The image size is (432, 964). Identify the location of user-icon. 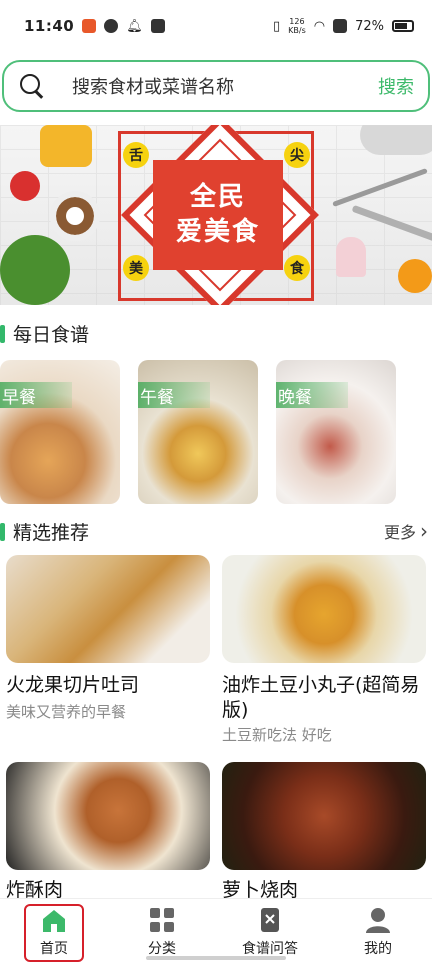
(378, 920).